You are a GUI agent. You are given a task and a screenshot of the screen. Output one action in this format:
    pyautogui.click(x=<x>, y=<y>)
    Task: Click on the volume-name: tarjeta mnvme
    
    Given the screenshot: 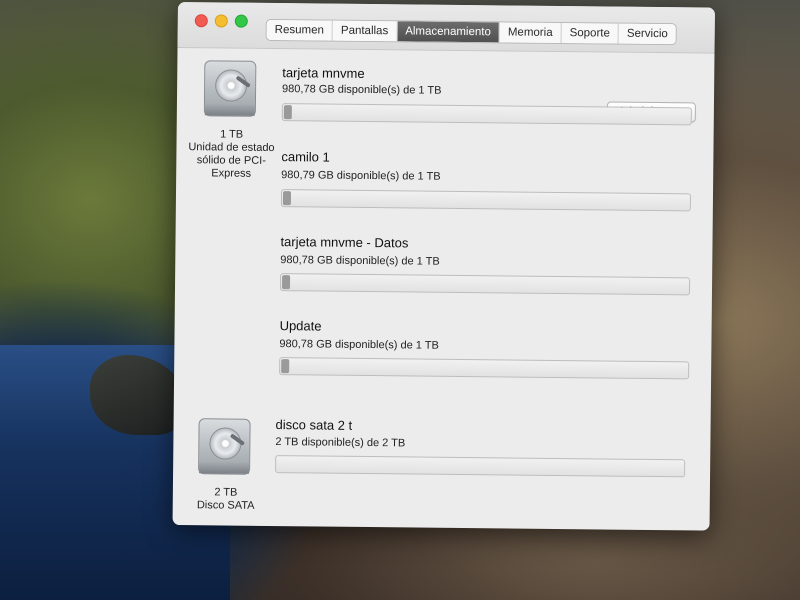 What is the action you would take?
    pyautogui.click(x=323, y=73)
    